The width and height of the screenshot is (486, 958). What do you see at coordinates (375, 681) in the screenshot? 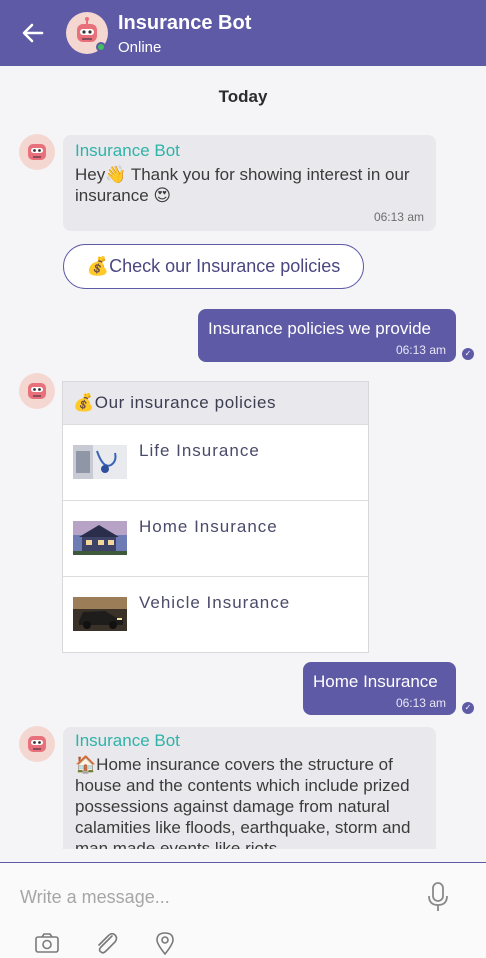
I see `message-text: Home Insurance` at bounding box center [375, 681].